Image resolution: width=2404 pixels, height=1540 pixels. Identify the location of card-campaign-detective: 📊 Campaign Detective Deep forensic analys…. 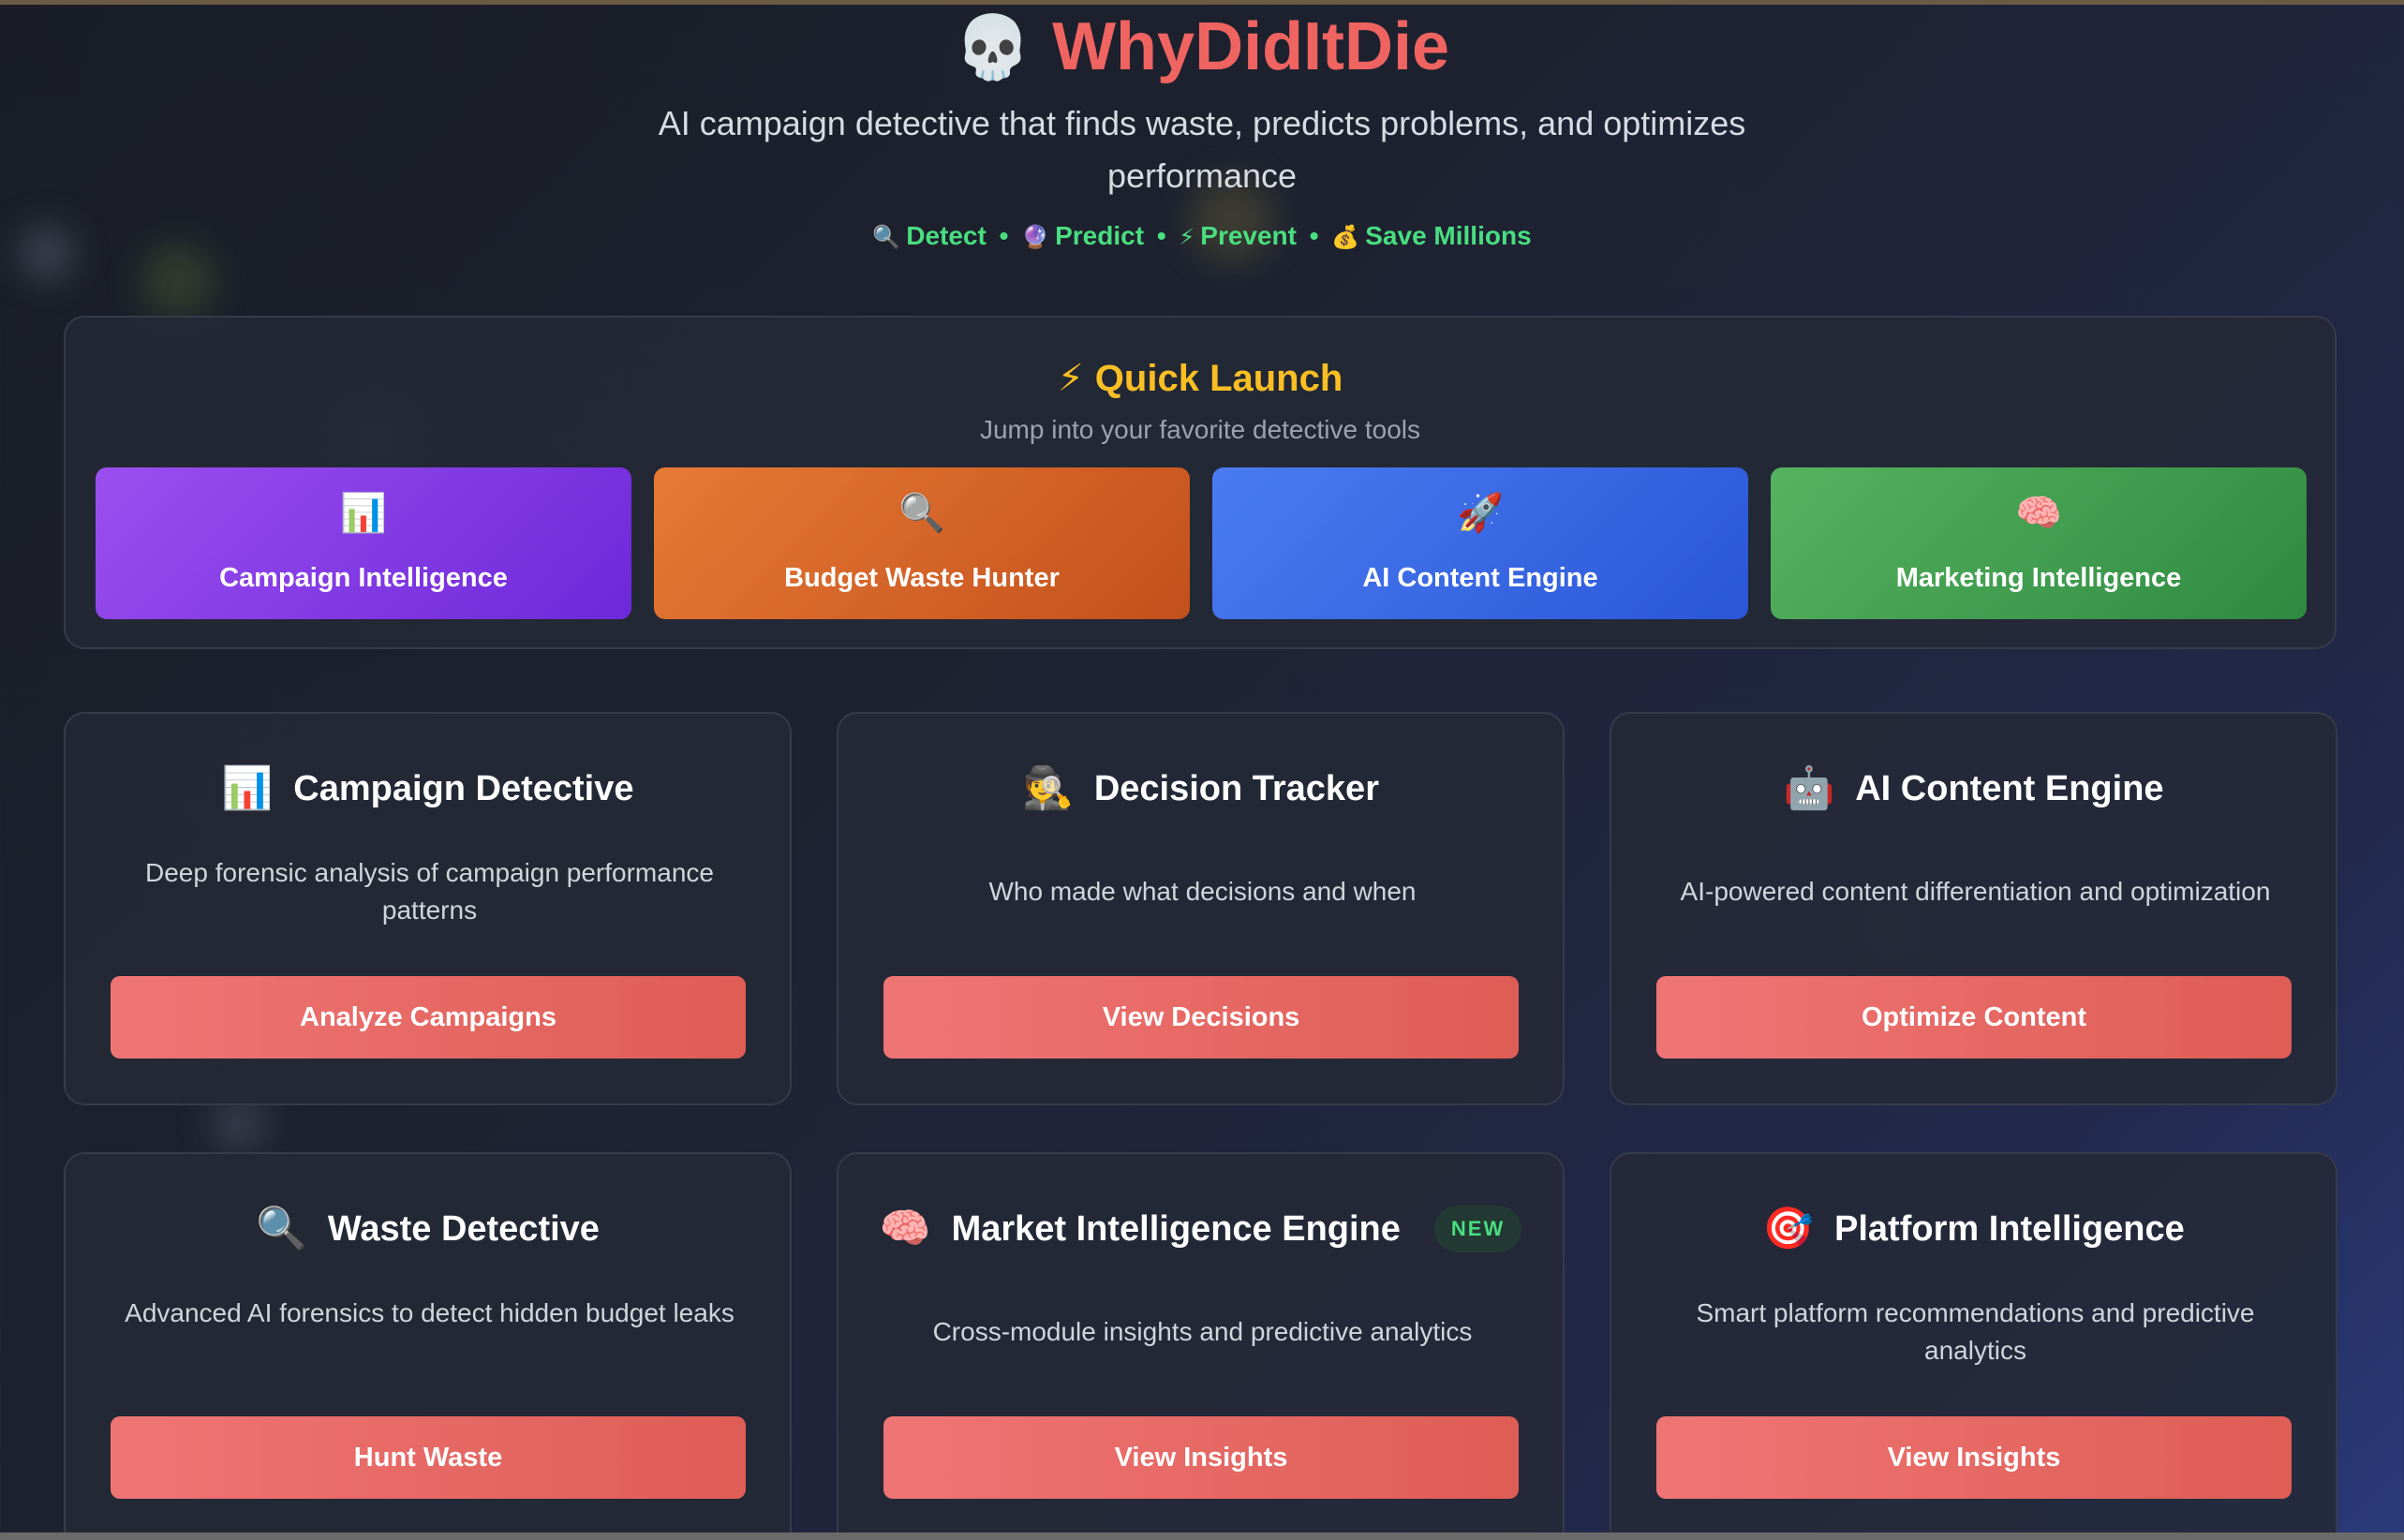
(428, 908).